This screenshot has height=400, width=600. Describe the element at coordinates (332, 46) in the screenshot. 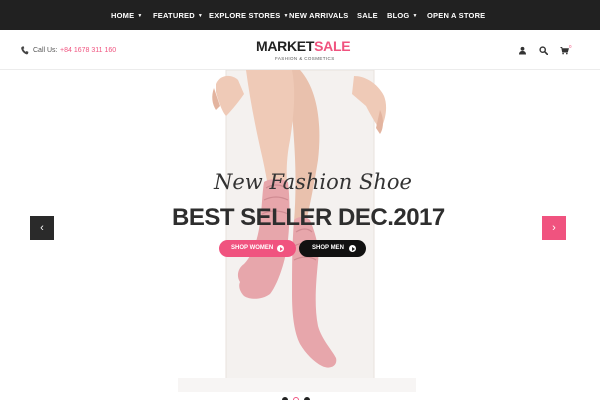

I see `logo-text-sale: SALE` at that location.